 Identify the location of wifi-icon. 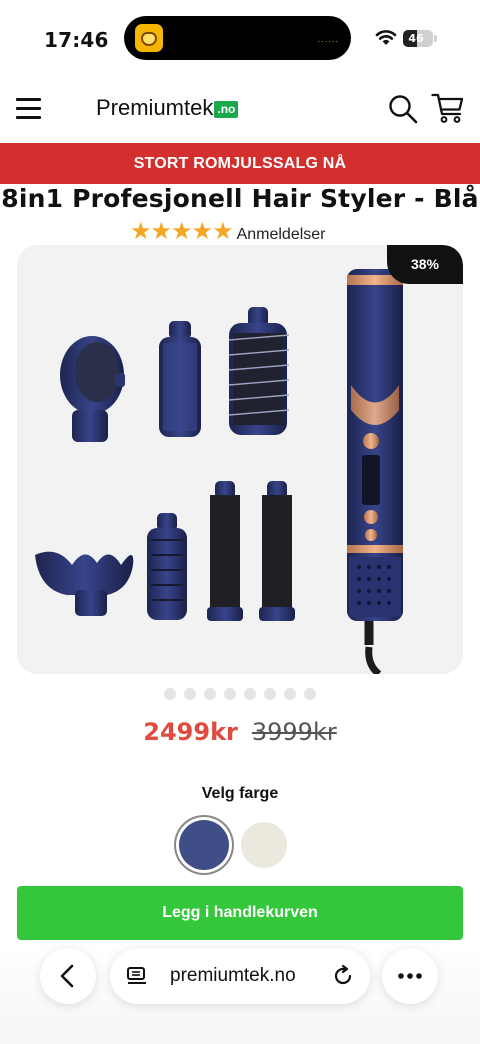
(386, 37).